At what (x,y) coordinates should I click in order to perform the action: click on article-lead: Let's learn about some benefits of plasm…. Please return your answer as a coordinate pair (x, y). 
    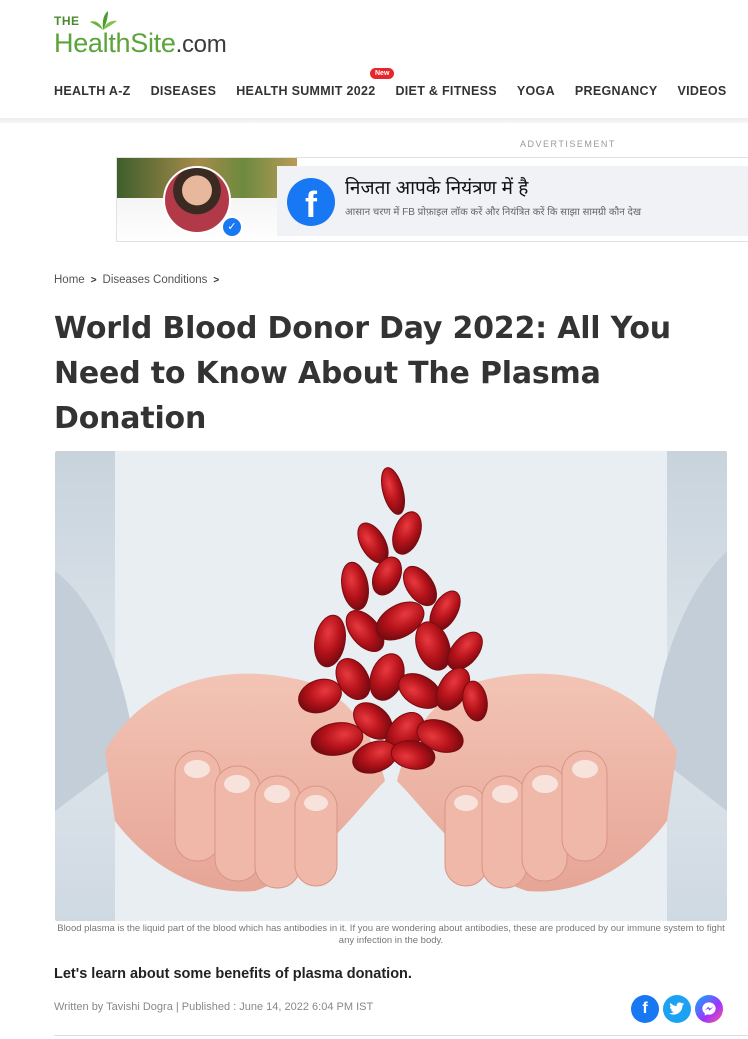
    Looking at the image, I should click on (233, 974).